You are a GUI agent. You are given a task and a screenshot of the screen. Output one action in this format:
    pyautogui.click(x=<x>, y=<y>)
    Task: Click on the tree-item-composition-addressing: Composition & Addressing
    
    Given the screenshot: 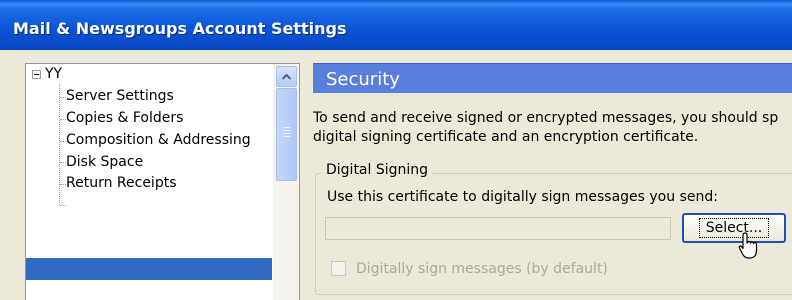 What is the action you would take?
    pyautogui.click(x=158, y=140)
    